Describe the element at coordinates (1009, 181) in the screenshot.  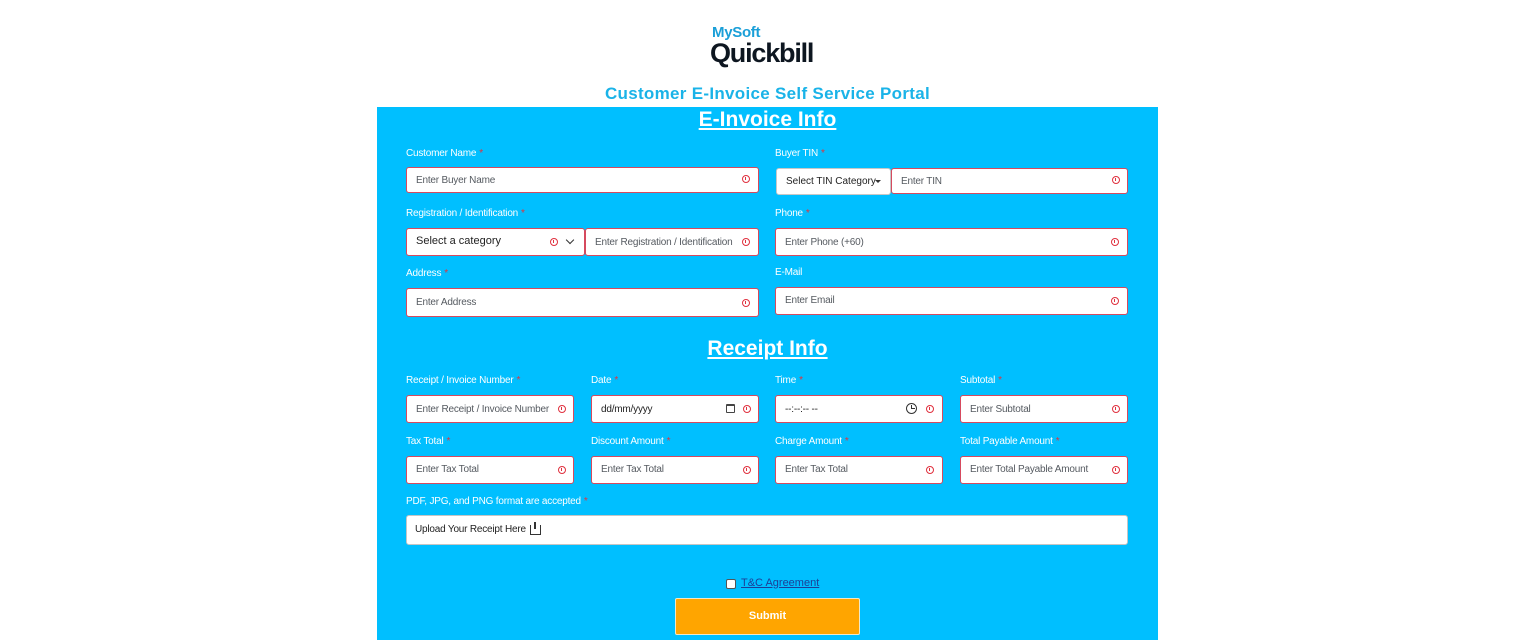
I see `tin-input: Enter TIN` at that location.